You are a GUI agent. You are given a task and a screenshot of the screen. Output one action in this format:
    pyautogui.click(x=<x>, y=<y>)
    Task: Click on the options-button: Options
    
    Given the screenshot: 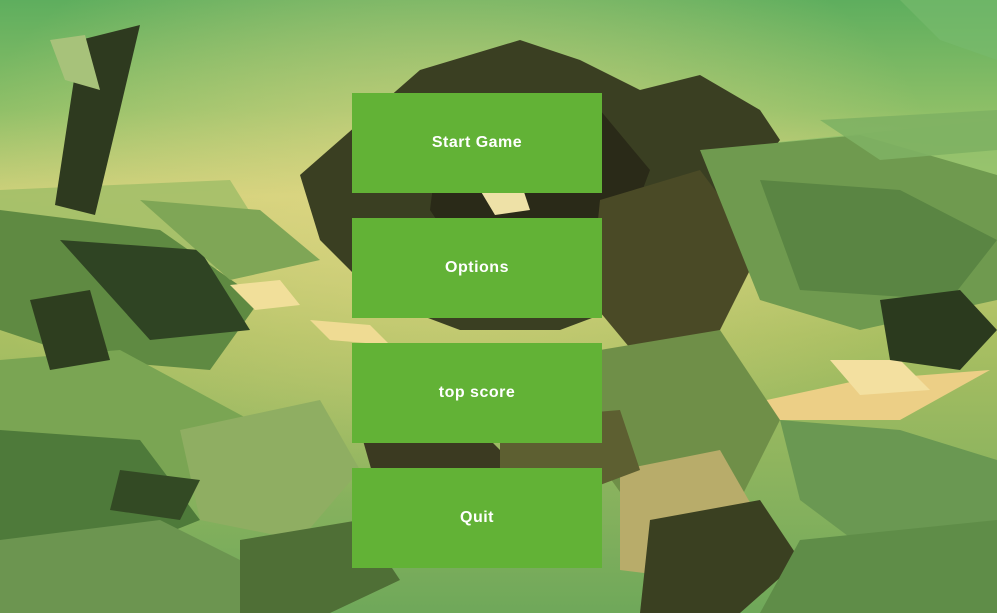 What is the action you would take?
    pyautogui.click(x=477, y=268)
    